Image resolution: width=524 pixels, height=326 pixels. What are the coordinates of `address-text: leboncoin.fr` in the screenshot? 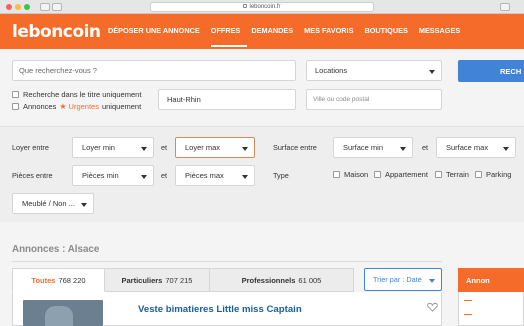 It's located at (265, 7).